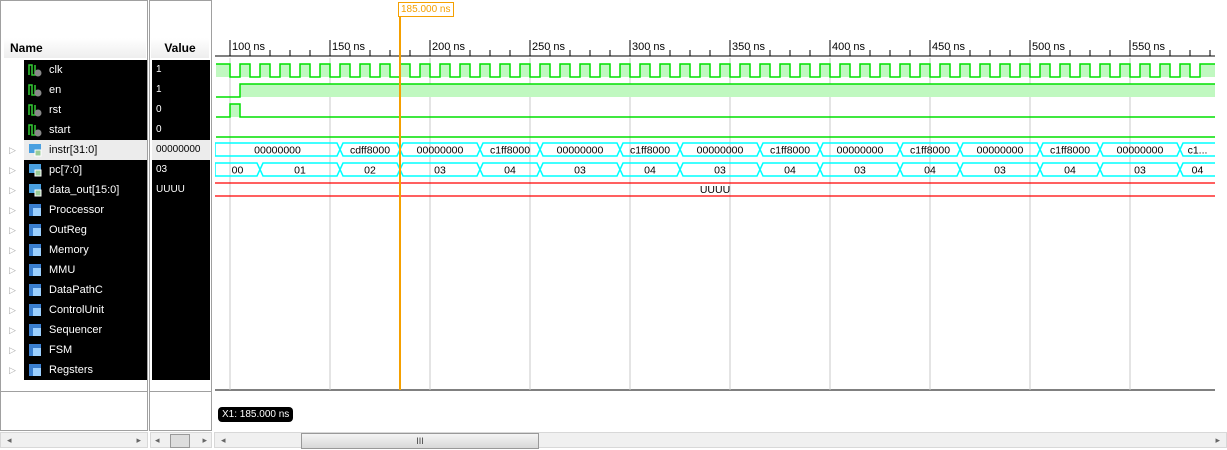 This screenshot has height=450, width=1227. Describe the element at coordinates (62, 270) in the screenshot. I see `signal-name: MMU` at that location.